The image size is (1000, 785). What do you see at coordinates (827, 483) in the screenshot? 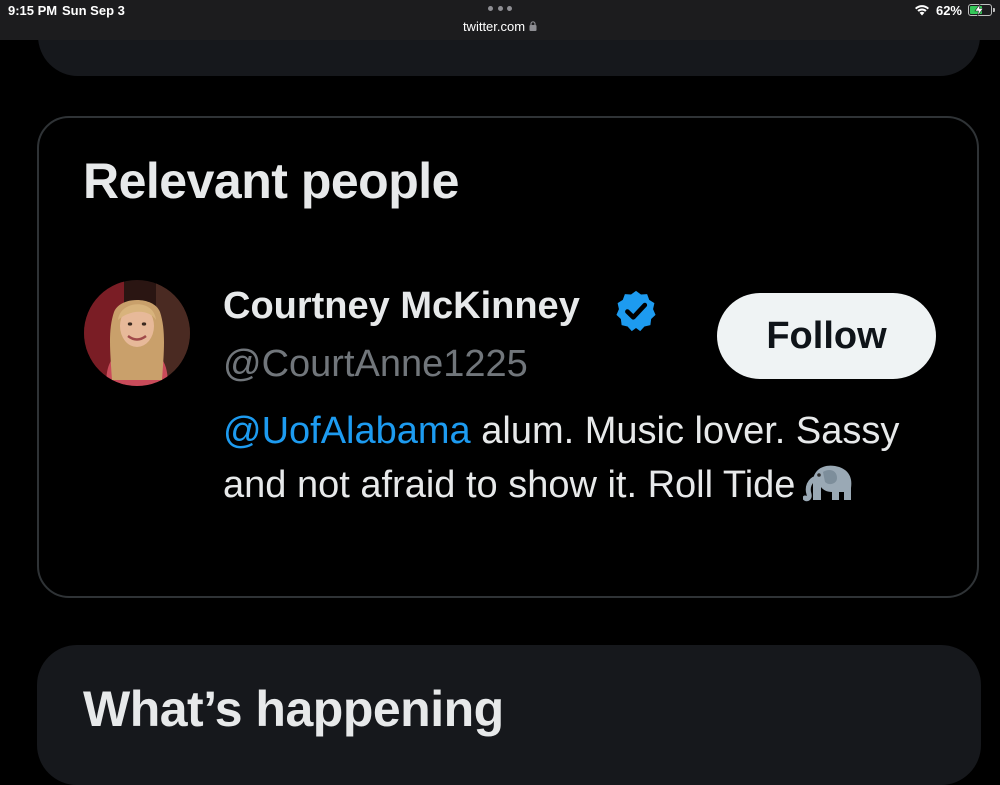
I see `elephant-icon` at bounding box center [827, 483].